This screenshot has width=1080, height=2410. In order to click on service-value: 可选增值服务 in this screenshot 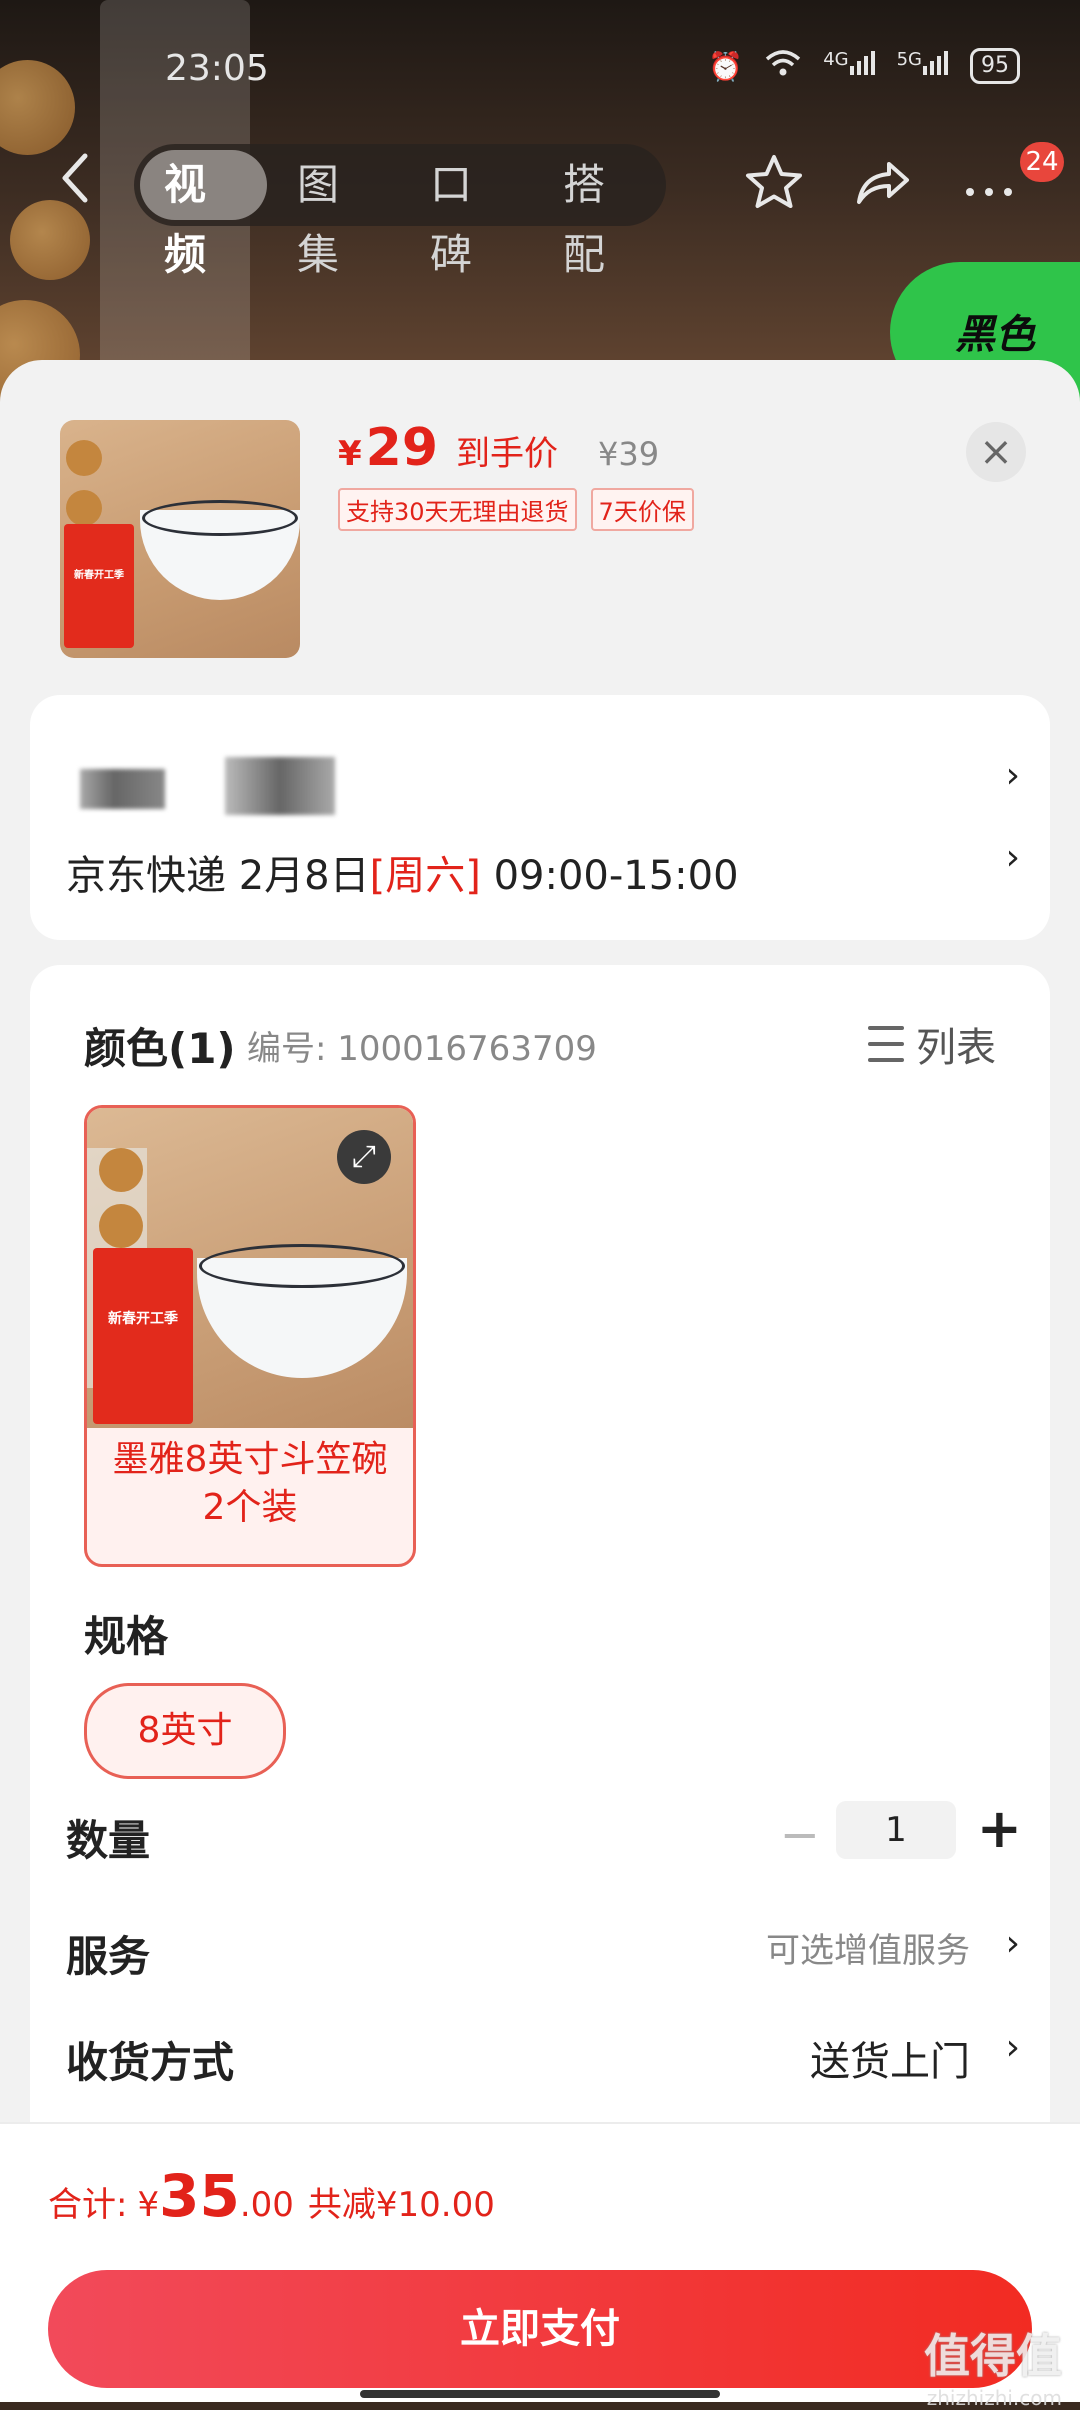, I will do `click(868, 1947)`.